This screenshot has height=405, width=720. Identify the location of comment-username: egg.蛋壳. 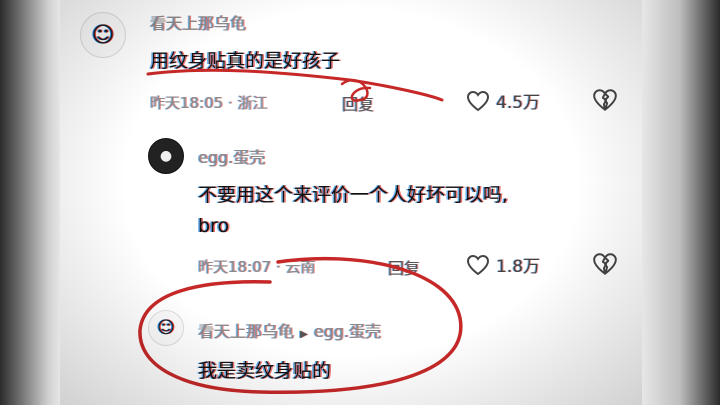
(231, 156).